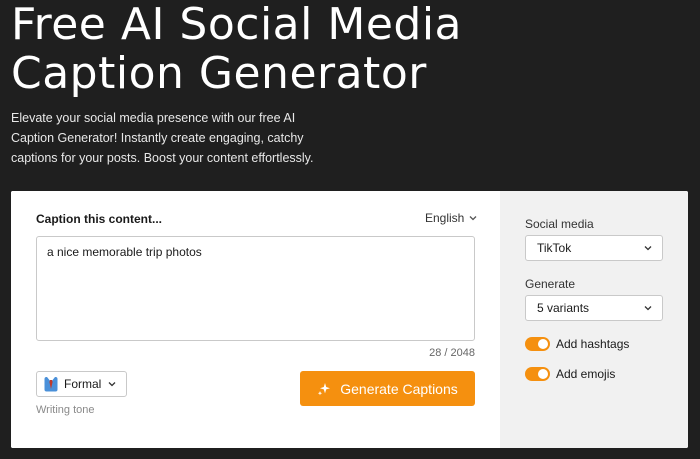  Describe the element at coordinates (586, 374) in the screenshot. I see `emojis-label: Add emojis` at that location.